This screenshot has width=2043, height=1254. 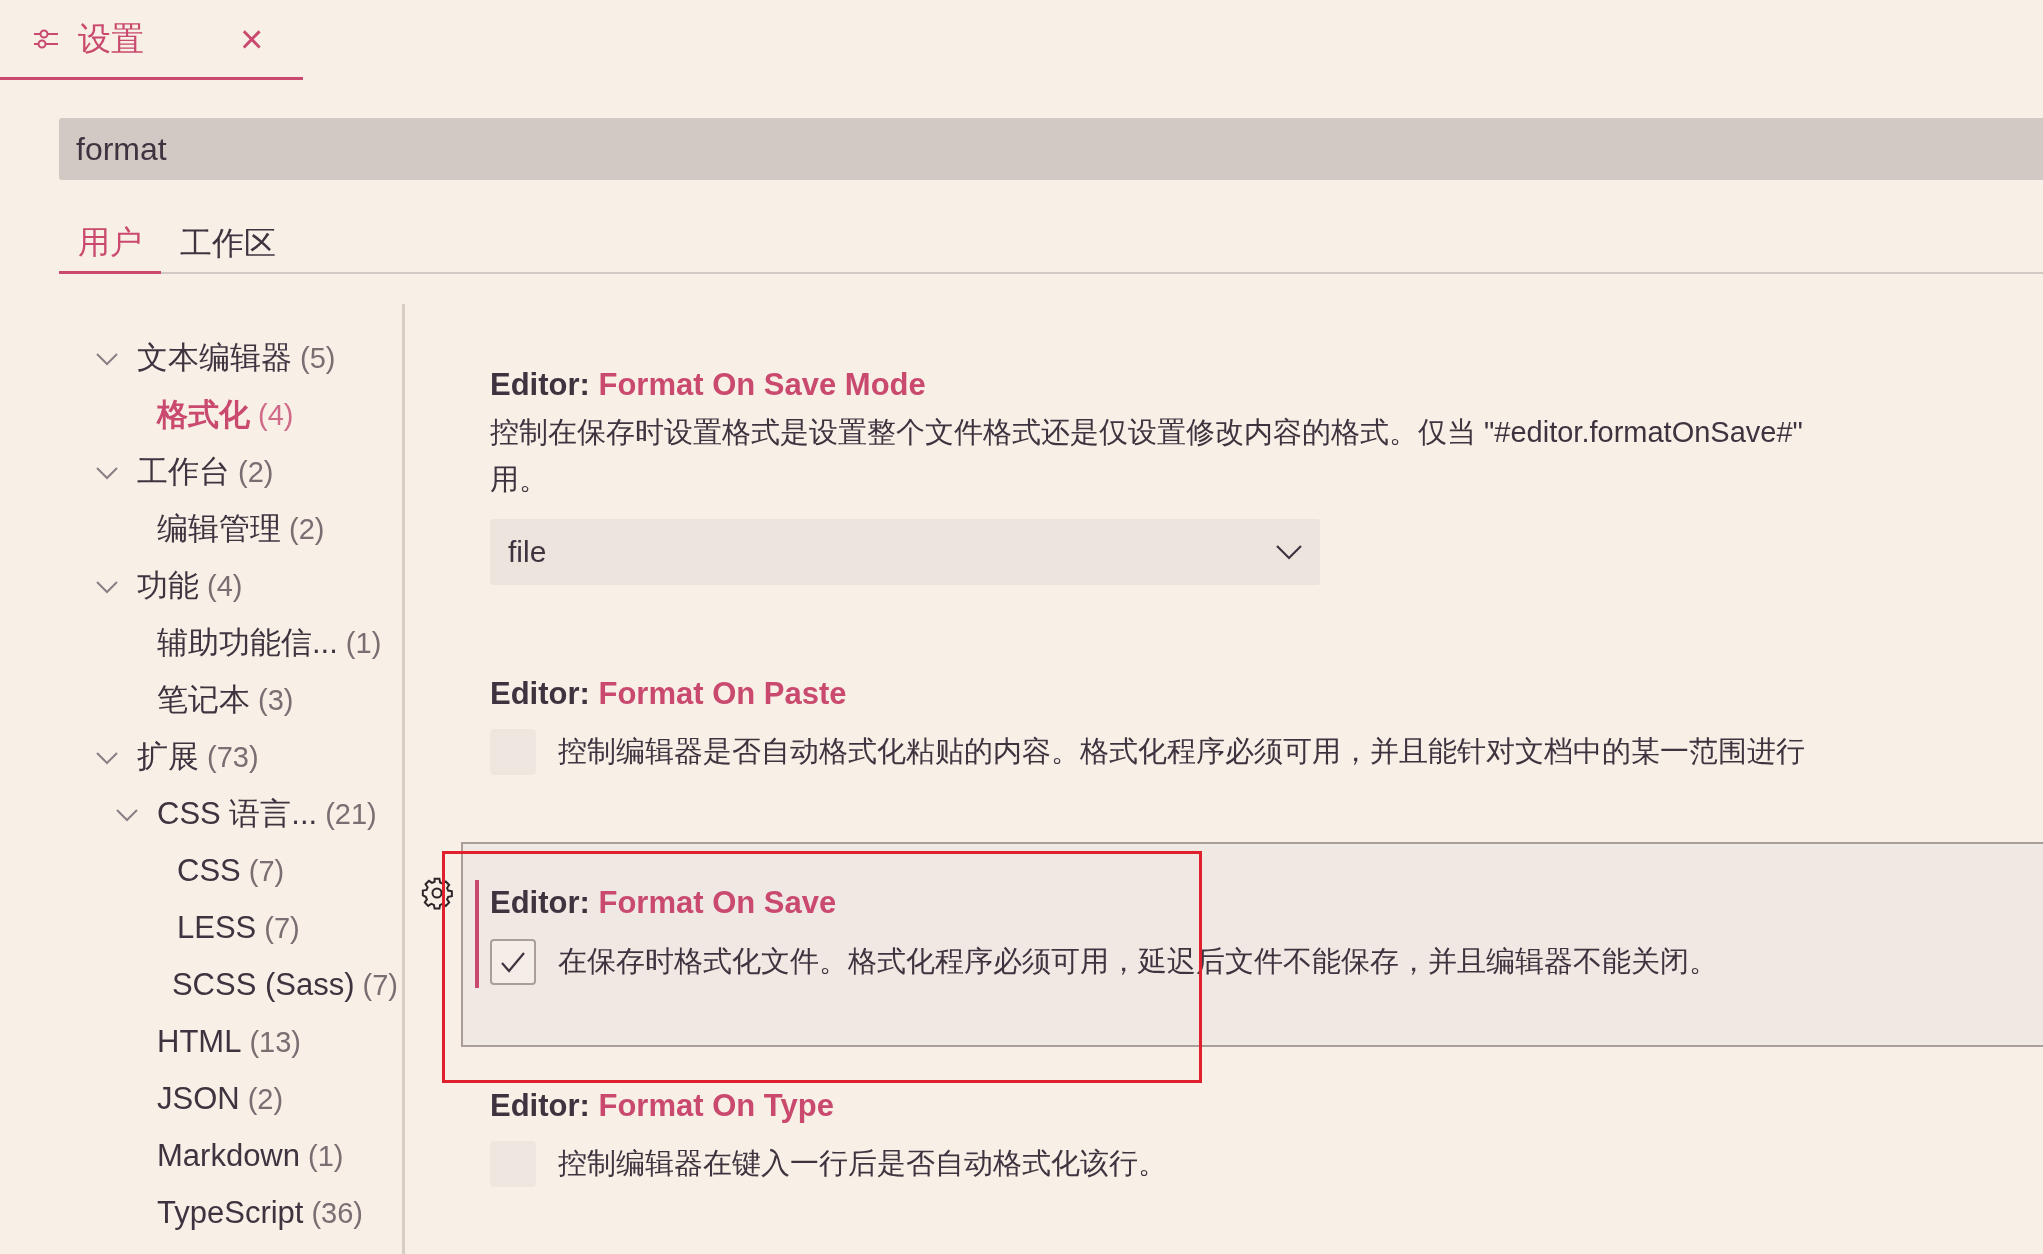 I want to click on setting-title: Editor: Format On Save Mode, so click(x=708, y=385).